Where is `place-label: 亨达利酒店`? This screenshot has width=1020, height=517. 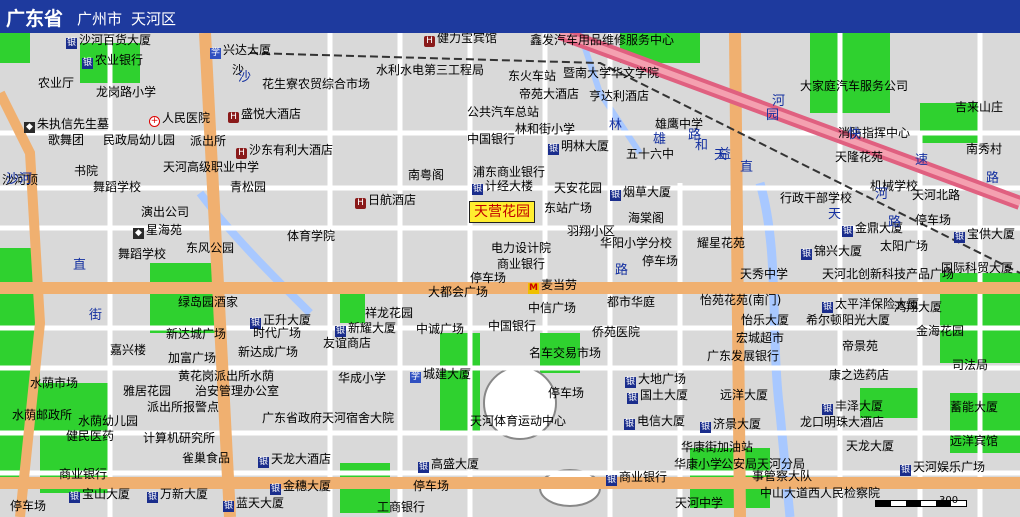 place-label: 亨达利酒店 is located at coordinates (619, 96).